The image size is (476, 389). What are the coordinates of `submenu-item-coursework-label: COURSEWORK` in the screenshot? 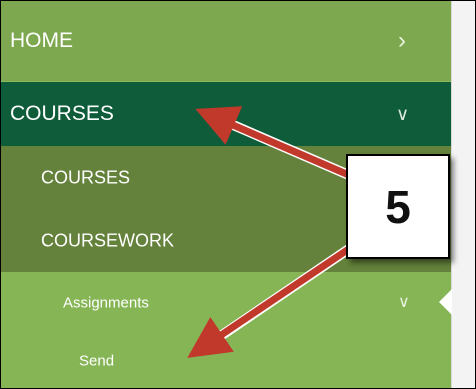 It's located at (108, 240).